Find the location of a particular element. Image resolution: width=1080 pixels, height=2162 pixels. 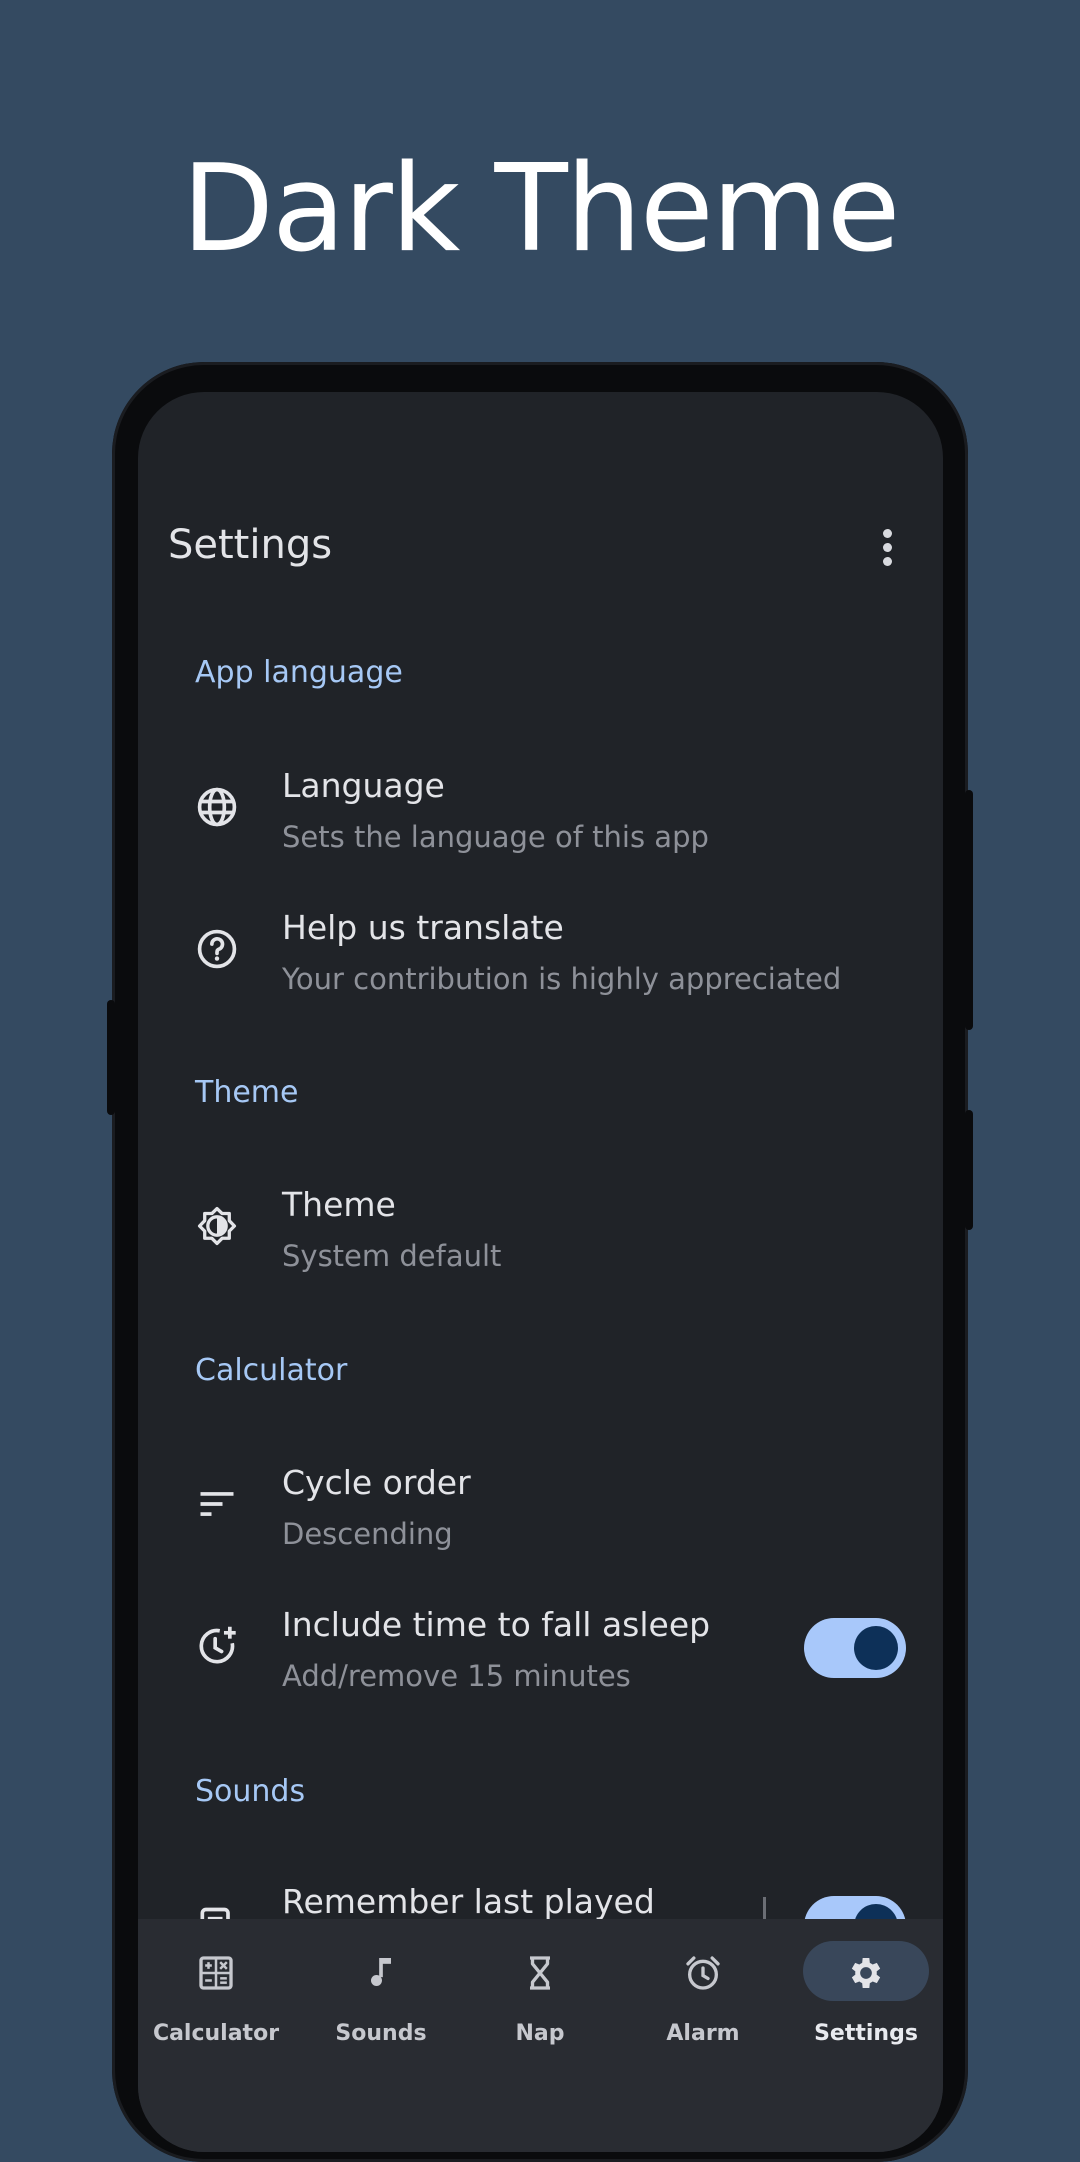

brightness-icon is located at coordinates (217, 1226).